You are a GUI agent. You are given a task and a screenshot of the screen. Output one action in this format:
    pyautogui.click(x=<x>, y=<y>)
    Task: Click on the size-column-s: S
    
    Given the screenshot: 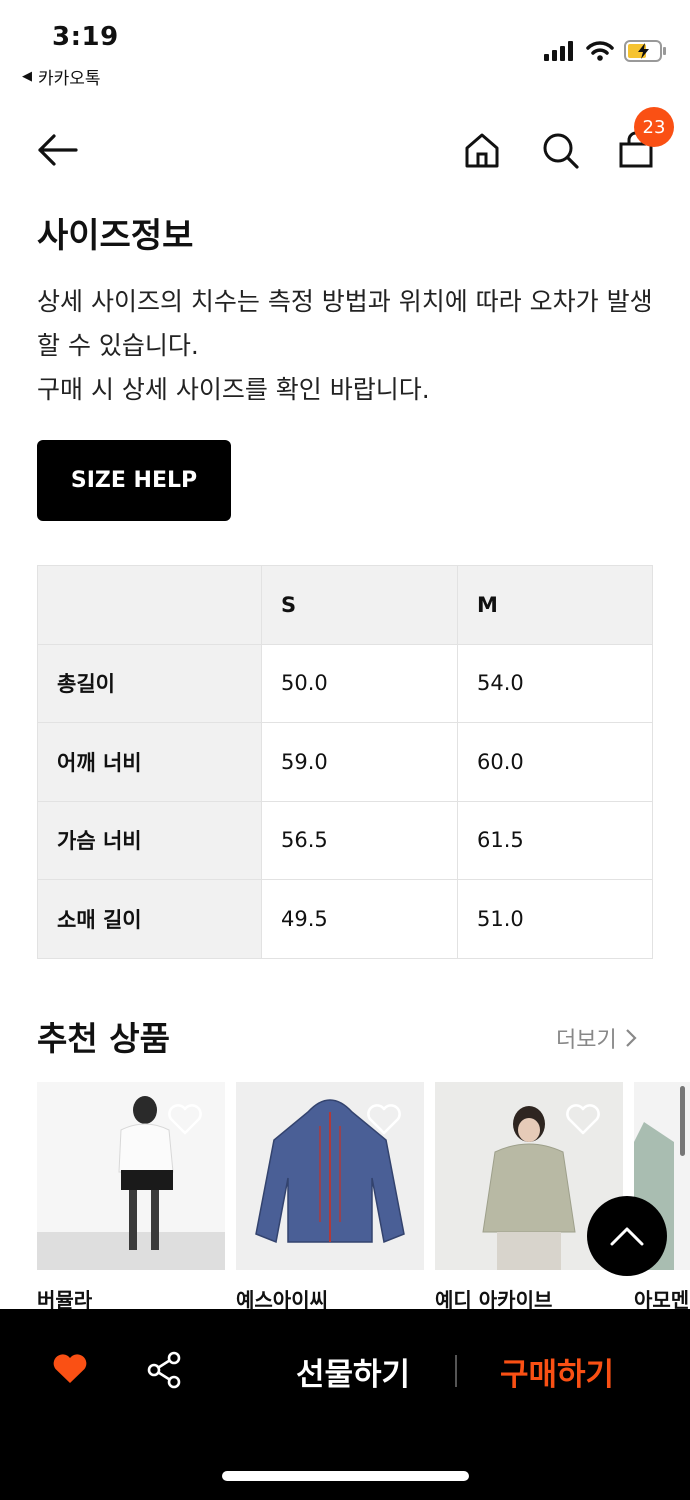 What is the action you would take?
    pyautogui.click(x=359, y=605)
    